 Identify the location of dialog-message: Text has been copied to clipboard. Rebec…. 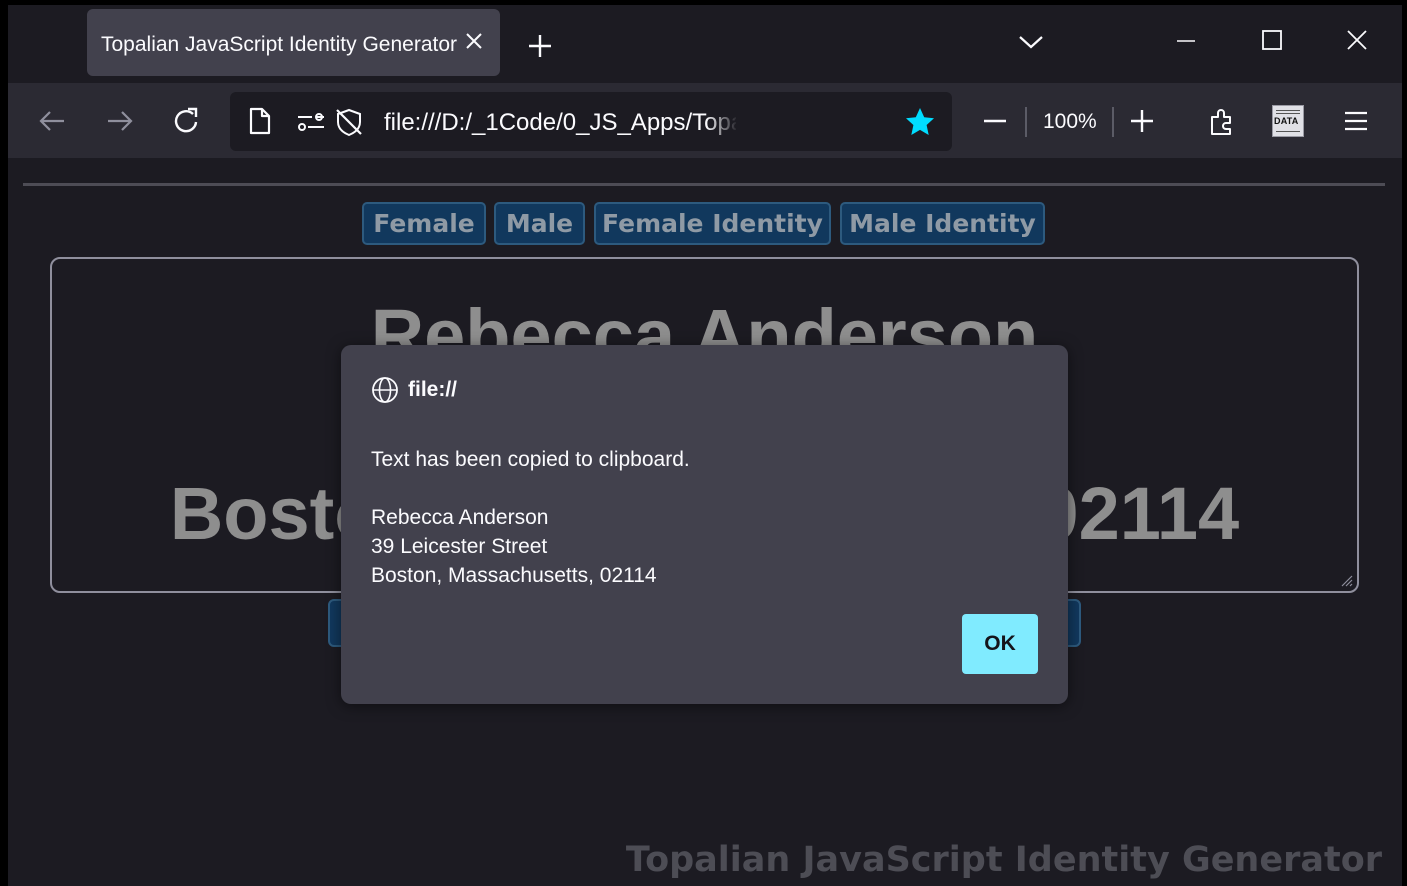
(530, 517).